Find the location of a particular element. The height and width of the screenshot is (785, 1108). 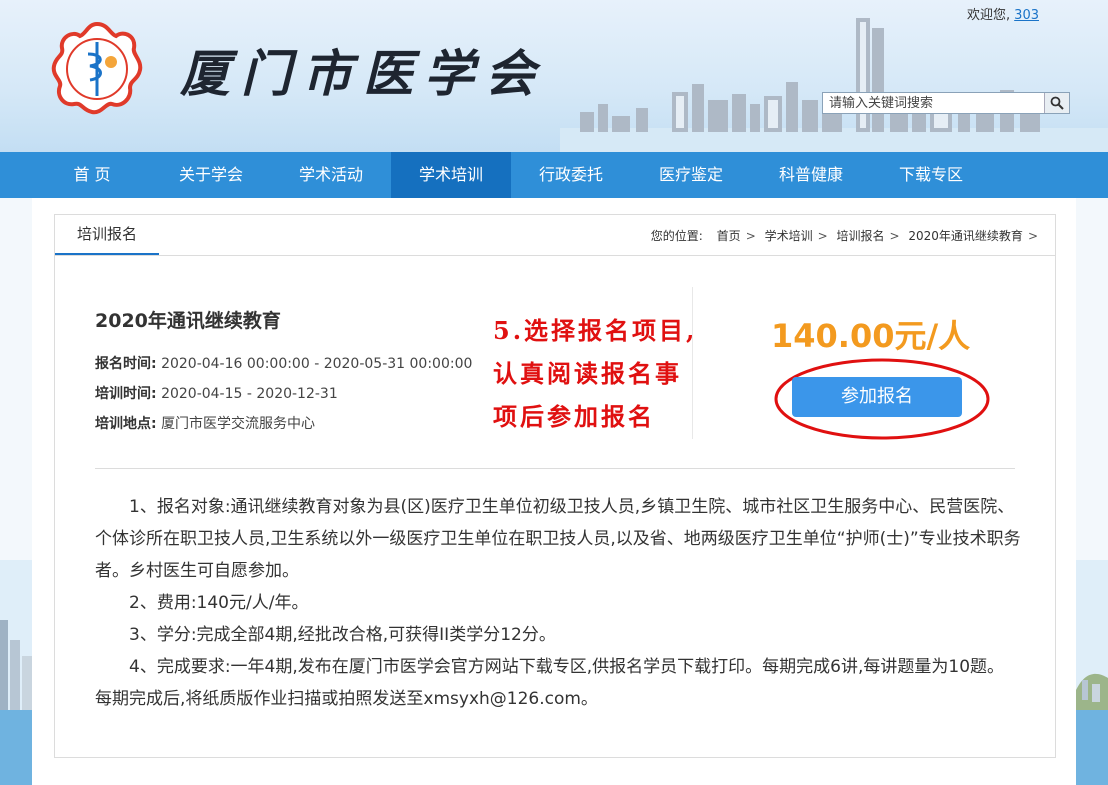

detail-paragraph: 3、学分:完成全部4期,经批改合格,可获得II类学分12分。 is located at coordinates (342, 635).